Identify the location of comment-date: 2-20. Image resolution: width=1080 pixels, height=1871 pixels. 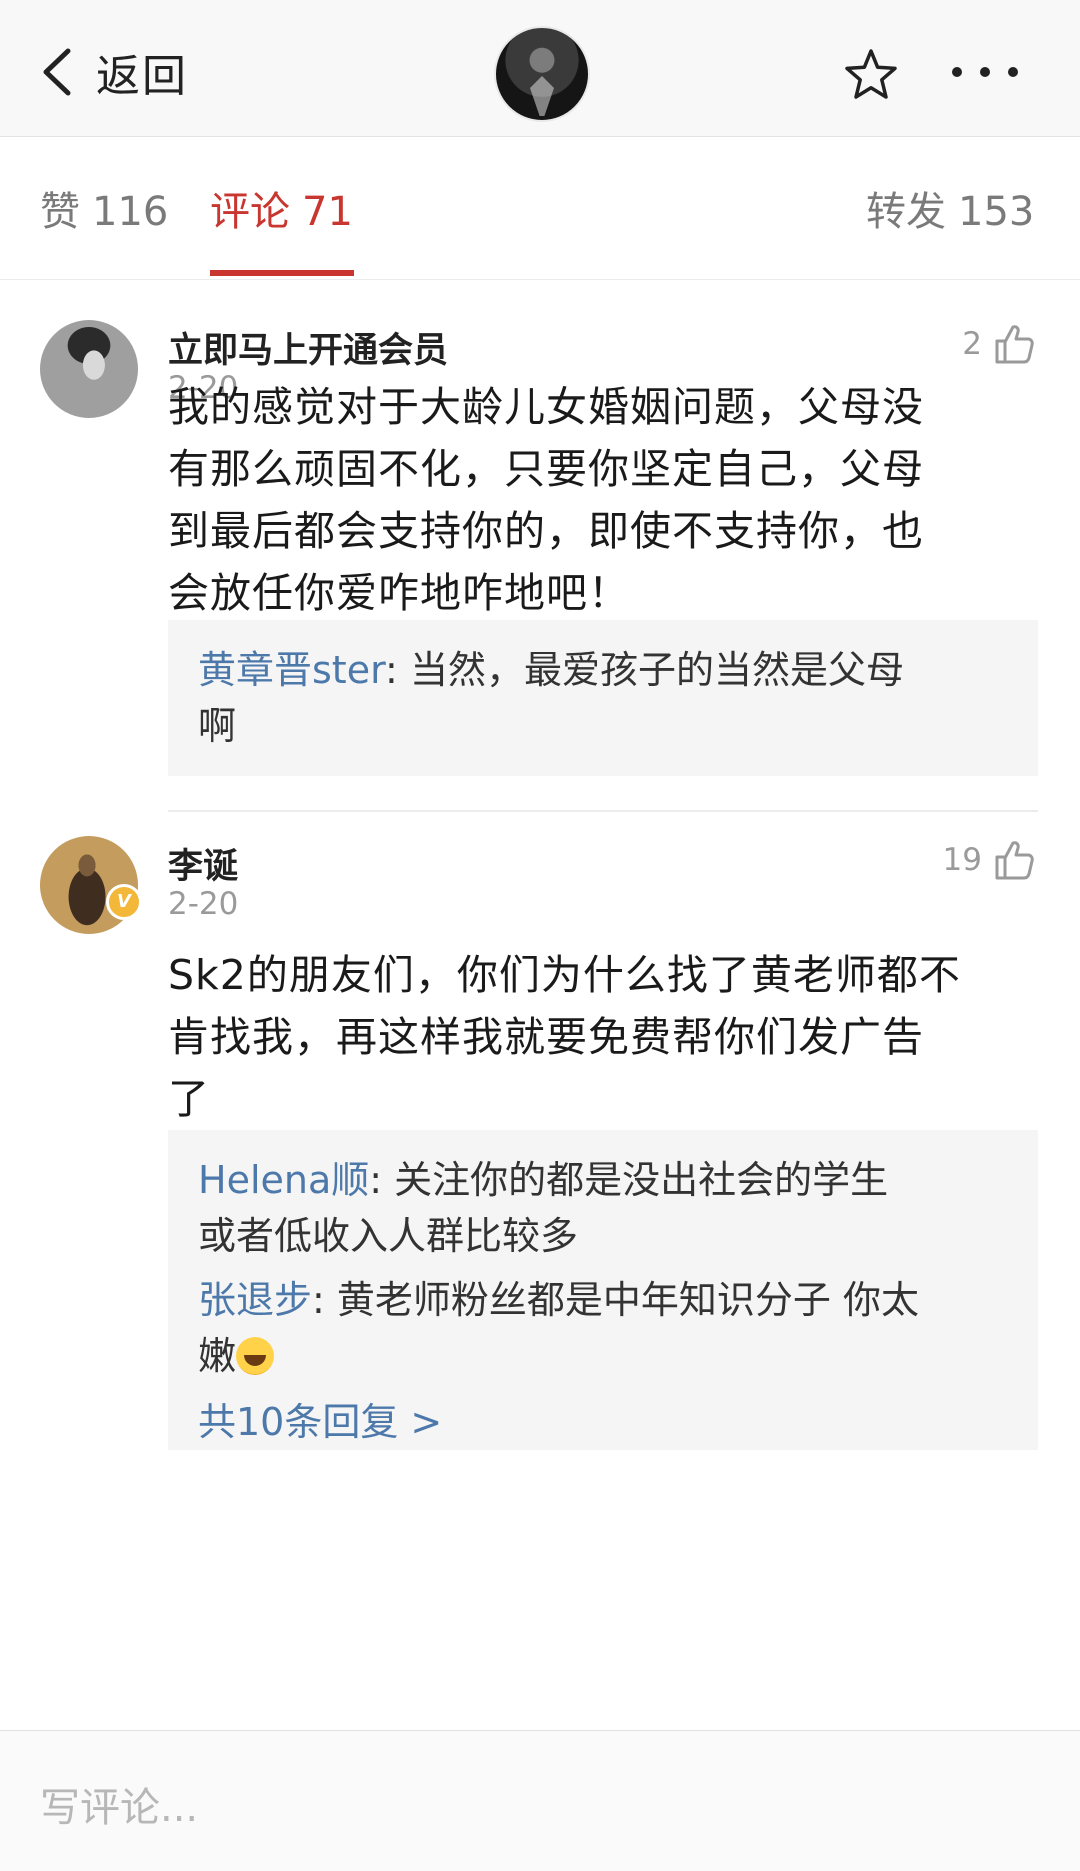
(203, 904).